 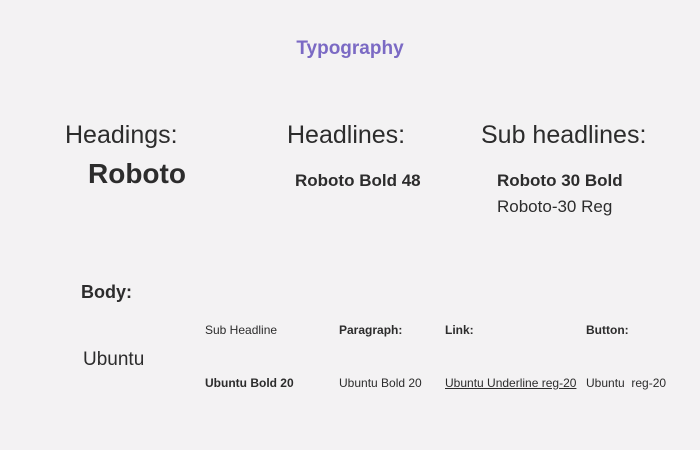 What do you see at coordinates (137, 173) in the screenshot?
I see `headings-font-sample: Roboto` at bounding box center [137, 173].